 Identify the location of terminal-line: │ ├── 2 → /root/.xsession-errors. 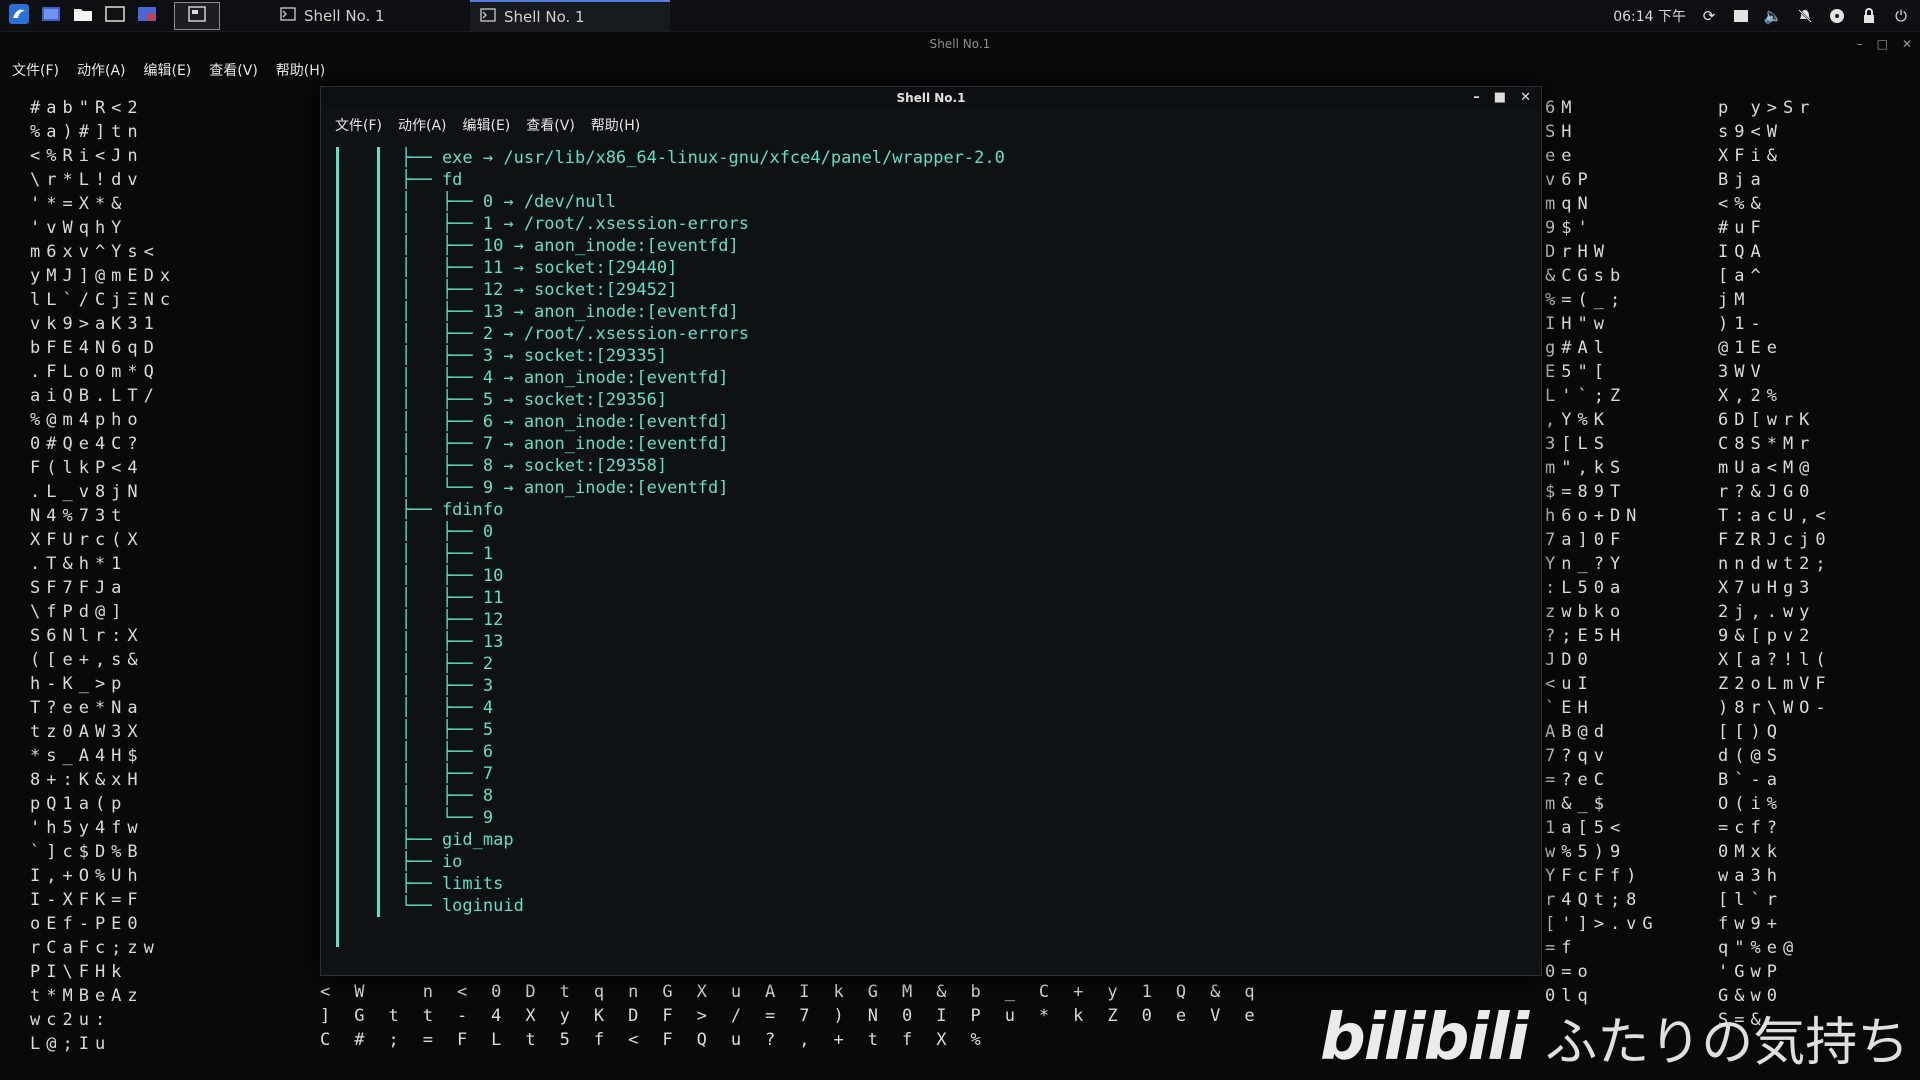
(575, 334).